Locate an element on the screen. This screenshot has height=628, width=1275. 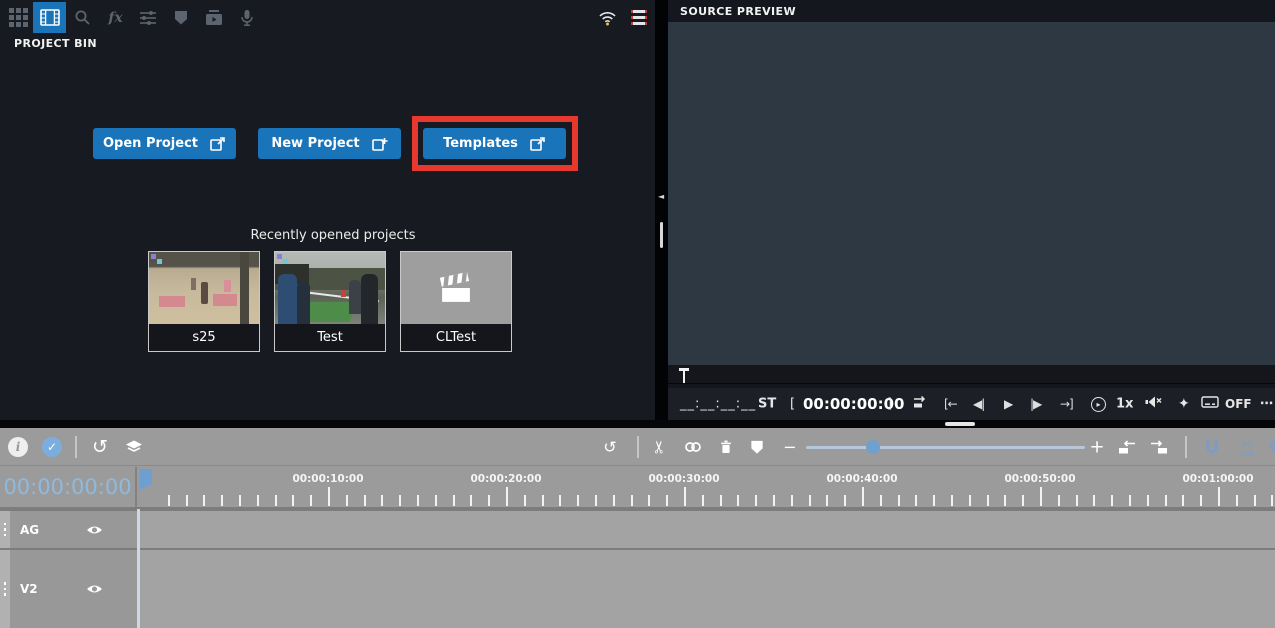
check-circle: ✓ is located at coordinates (52, 446).